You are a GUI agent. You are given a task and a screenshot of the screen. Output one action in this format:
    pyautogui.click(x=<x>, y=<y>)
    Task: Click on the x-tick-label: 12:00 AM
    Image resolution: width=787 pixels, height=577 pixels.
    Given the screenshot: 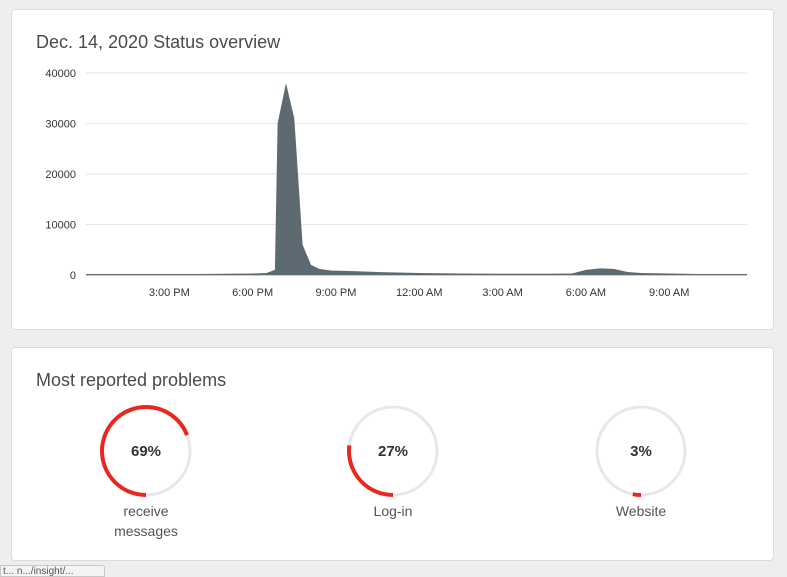 What is the action you would take?
    pyautogui.click(x=419, y=293)
    